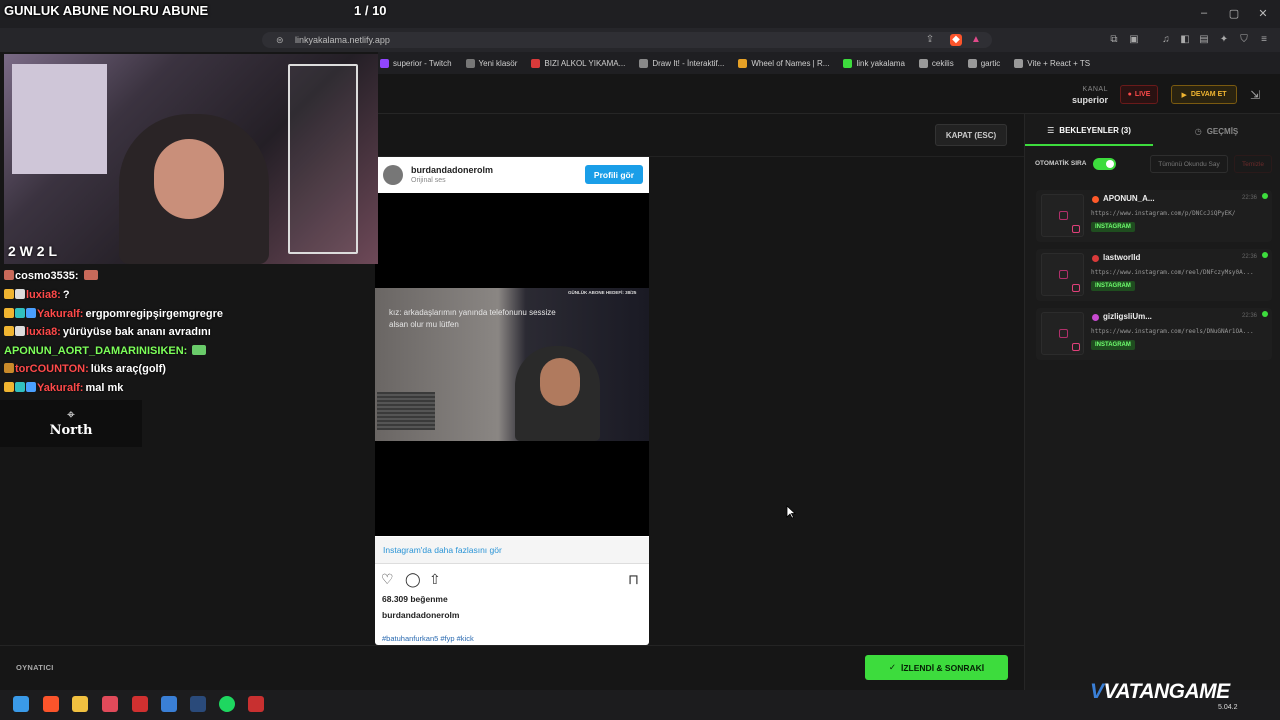  Describe the element at coordinates (1089, 131) in the screenshot. I see `tab-waiting: ☰ BEKLEYENLER (3)` at that location.